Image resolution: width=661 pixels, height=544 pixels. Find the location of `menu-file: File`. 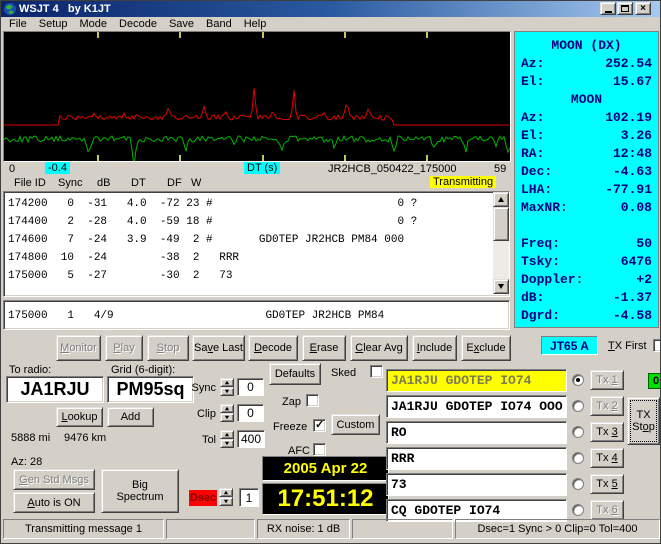

menu-file: File is located at coordinates (18, 24).